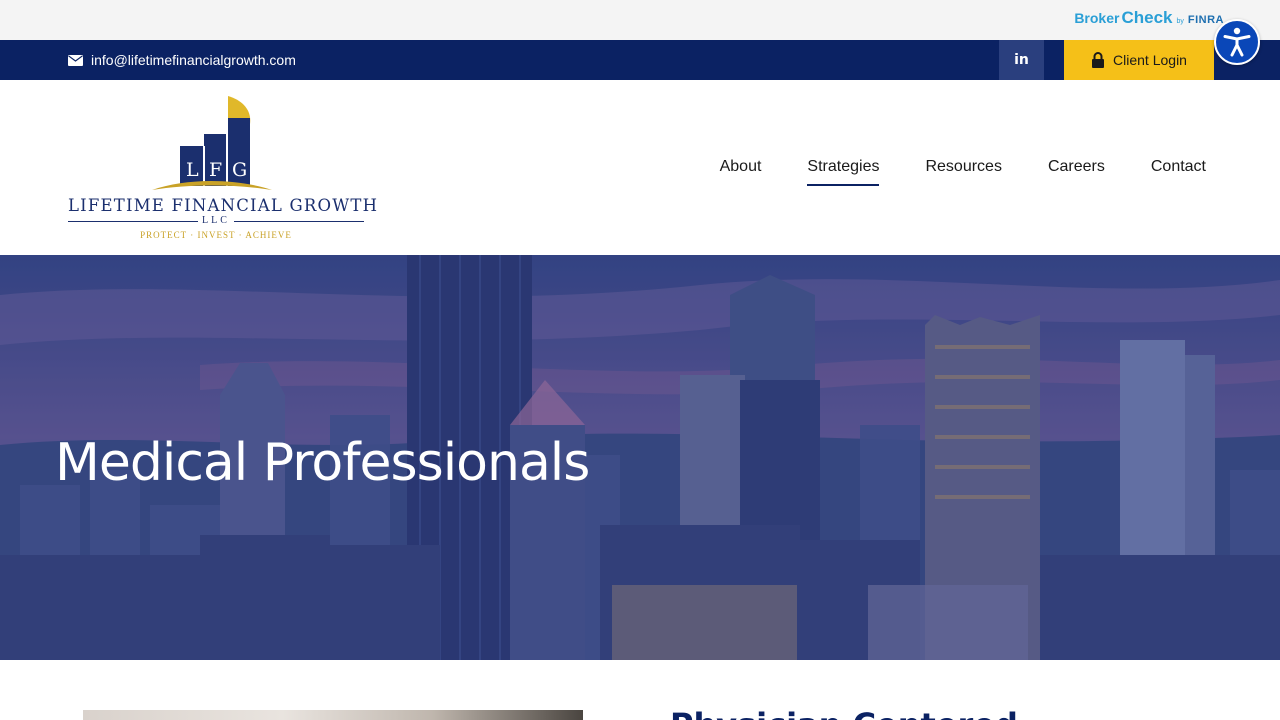  Describe the element at coordinates (216, 235) in the screenshot. I see `logo-tagline: PROTECT · INVEST · ACHIEVE` at that location.